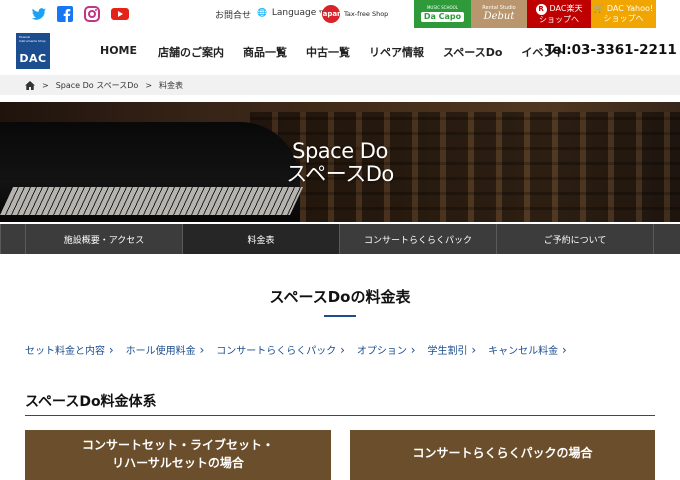 This screenshot has height=480, width=680. I want to click on card1-line1: コンサートセット・ライブセット・, so click(177, 445).